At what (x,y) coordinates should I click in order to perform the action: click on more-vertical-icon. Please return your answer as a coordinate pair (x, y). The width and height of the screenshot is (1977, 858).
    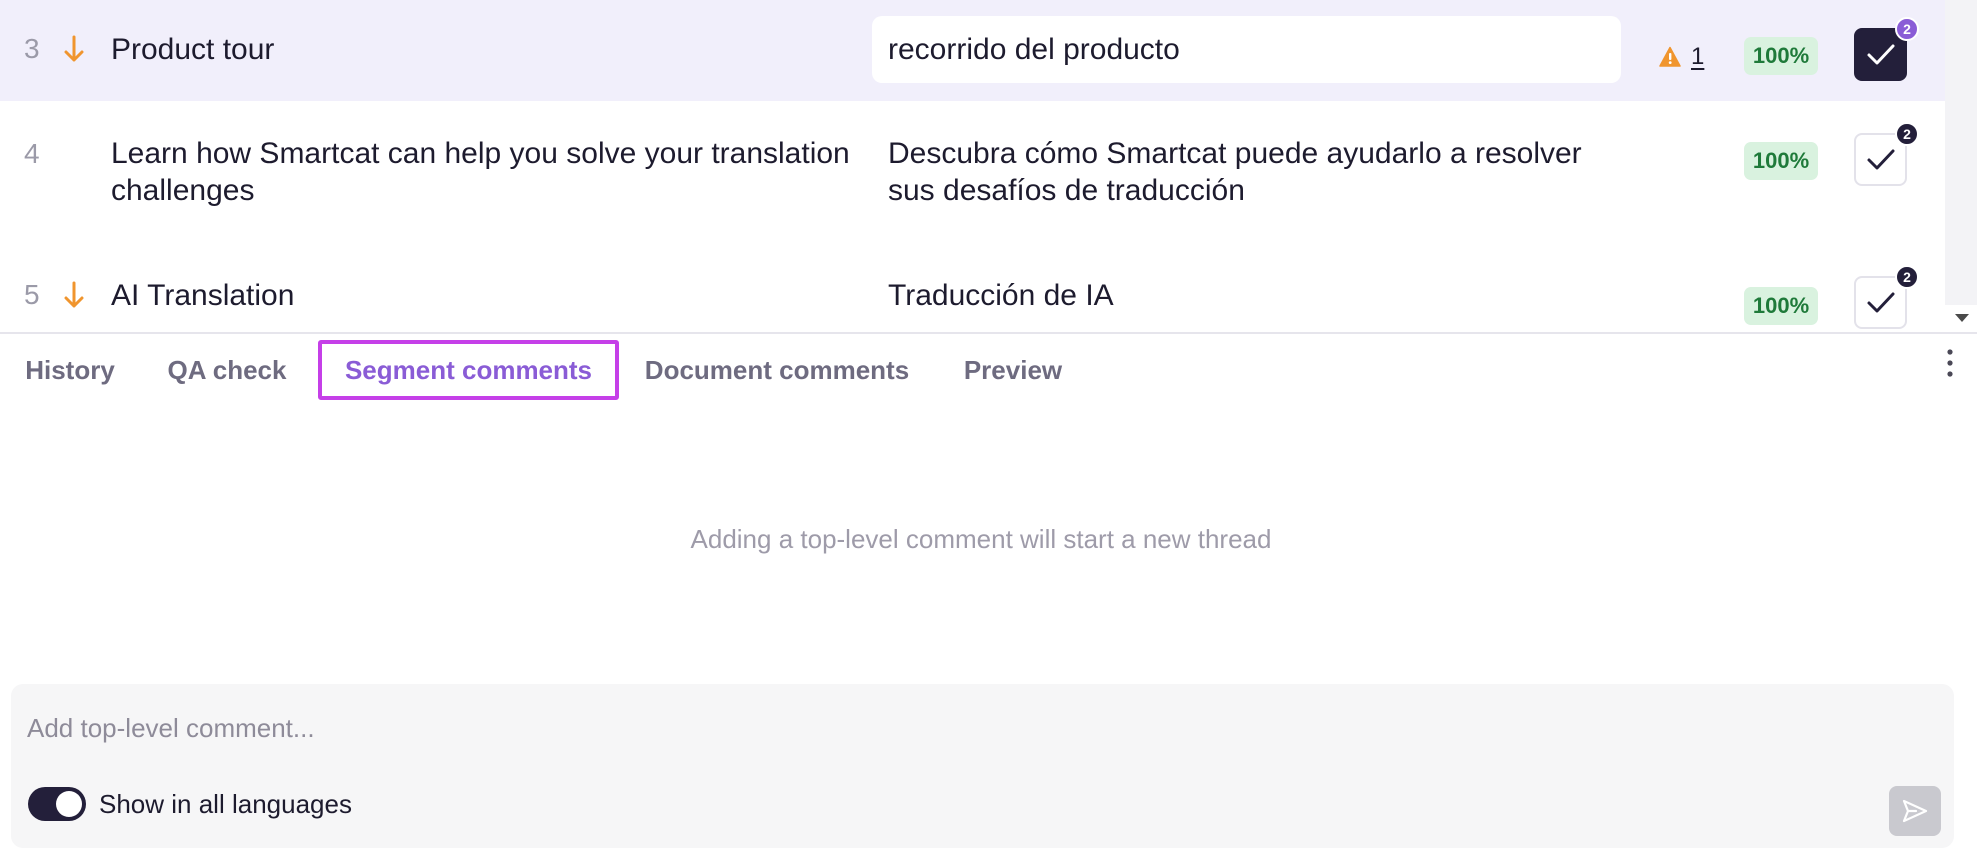
    Looking at the image, I should click on (1950, 363).